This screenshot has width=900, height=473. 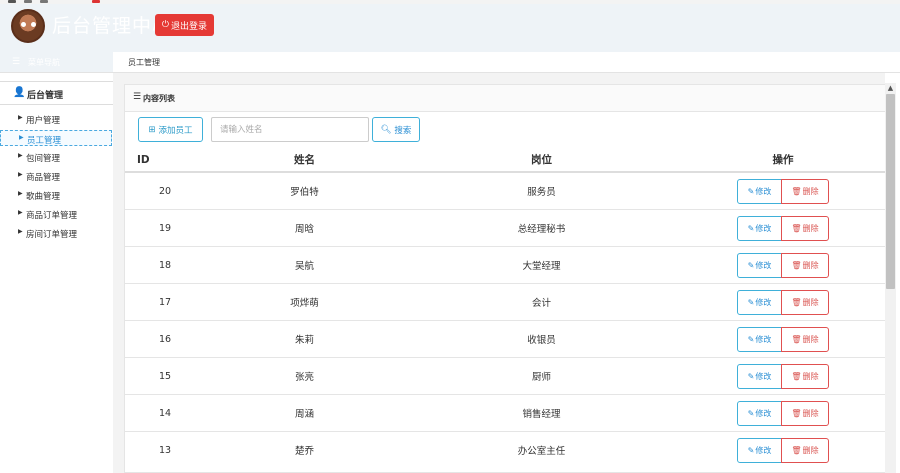 What do you see at coordinates (56, 157) in the screenshot?
I see `sidebar-item: ▶ 包间管理` at bounding box center [56, 157].